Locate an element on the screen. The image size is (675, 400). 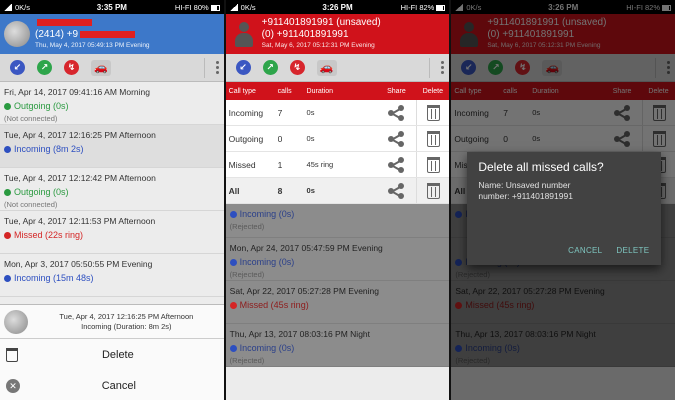
delete-button: Delete is located at coordinates (112, 354).